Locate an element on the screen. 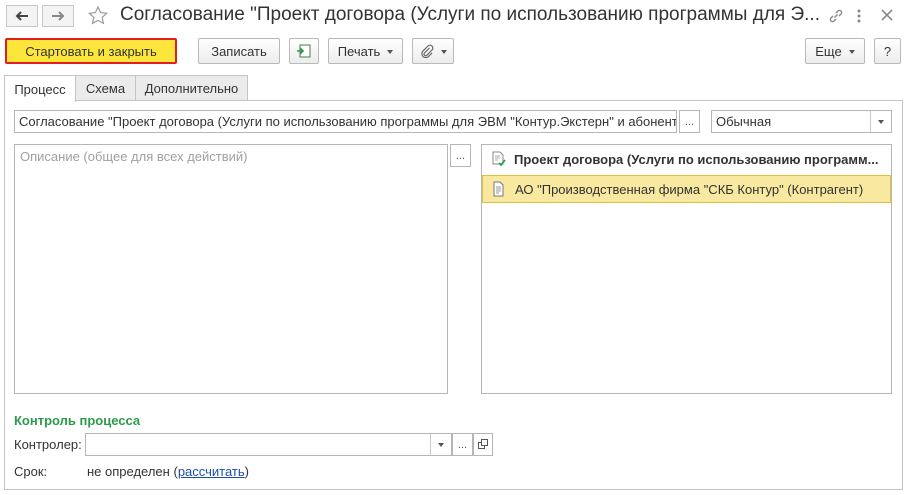 This screenshot has height=495, width=907. more-actions-button: Еще is located at coordinates (835, 51).